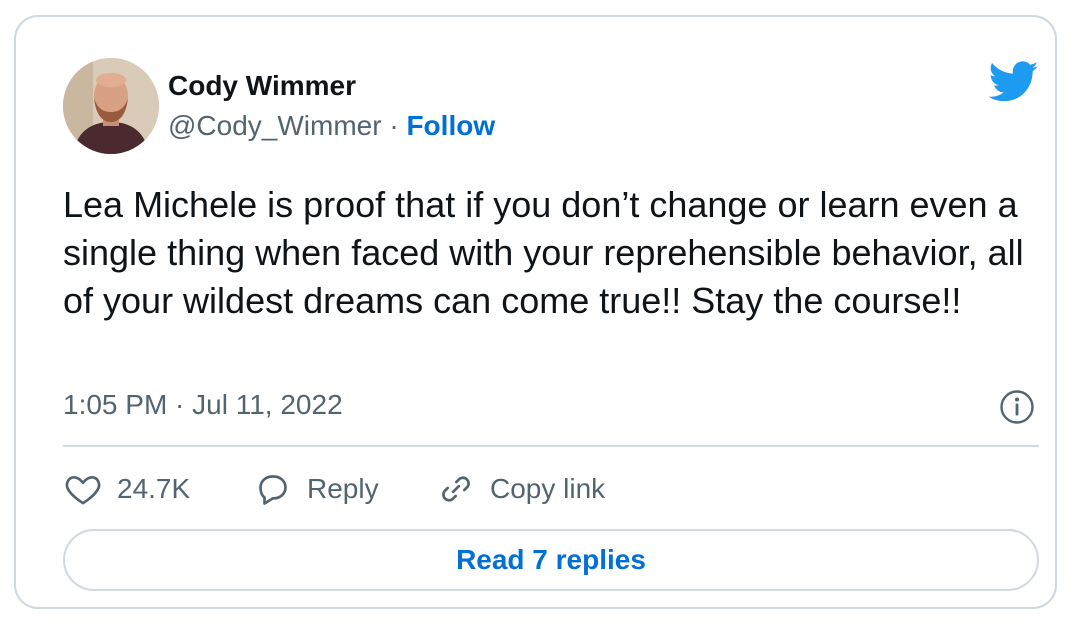 The height and width of the screenshot is (627, 1080). I want to click on copy-link-button: Copy link, so click(520, 489).